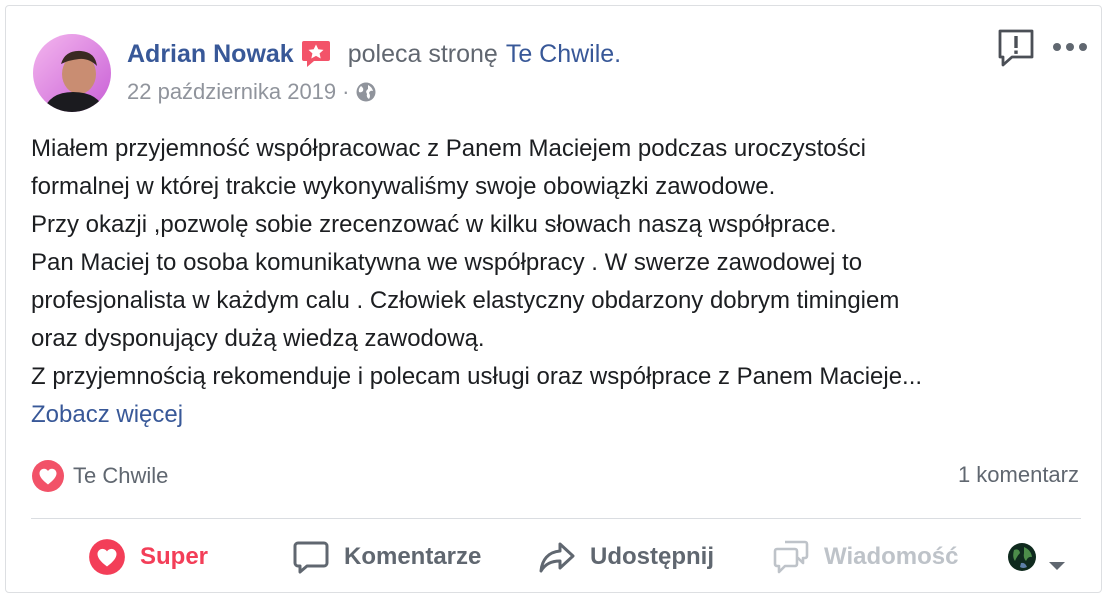 This screenshot has height=600, width=1109. I want to click on share-button: Udostępnij, so click(626, 557).